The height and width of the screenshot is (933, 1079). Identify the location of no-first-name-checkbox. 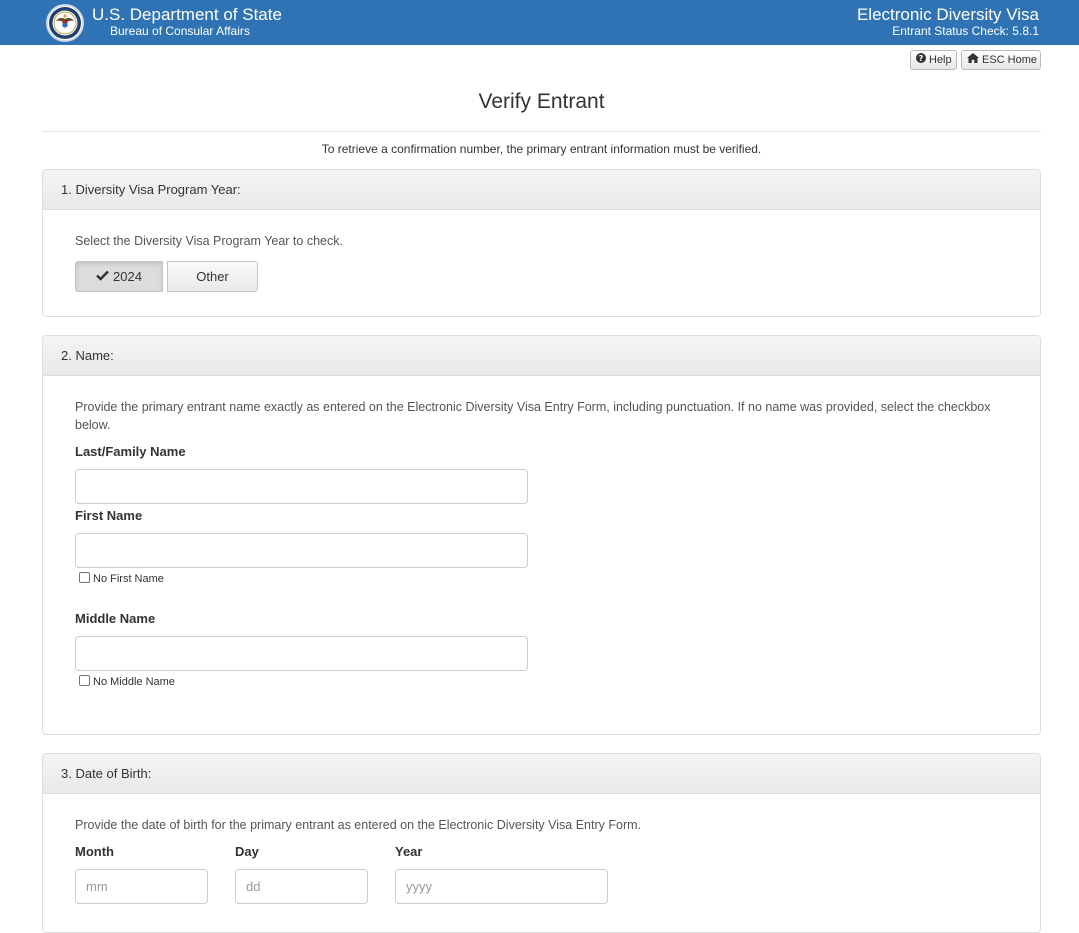
(84, 577).